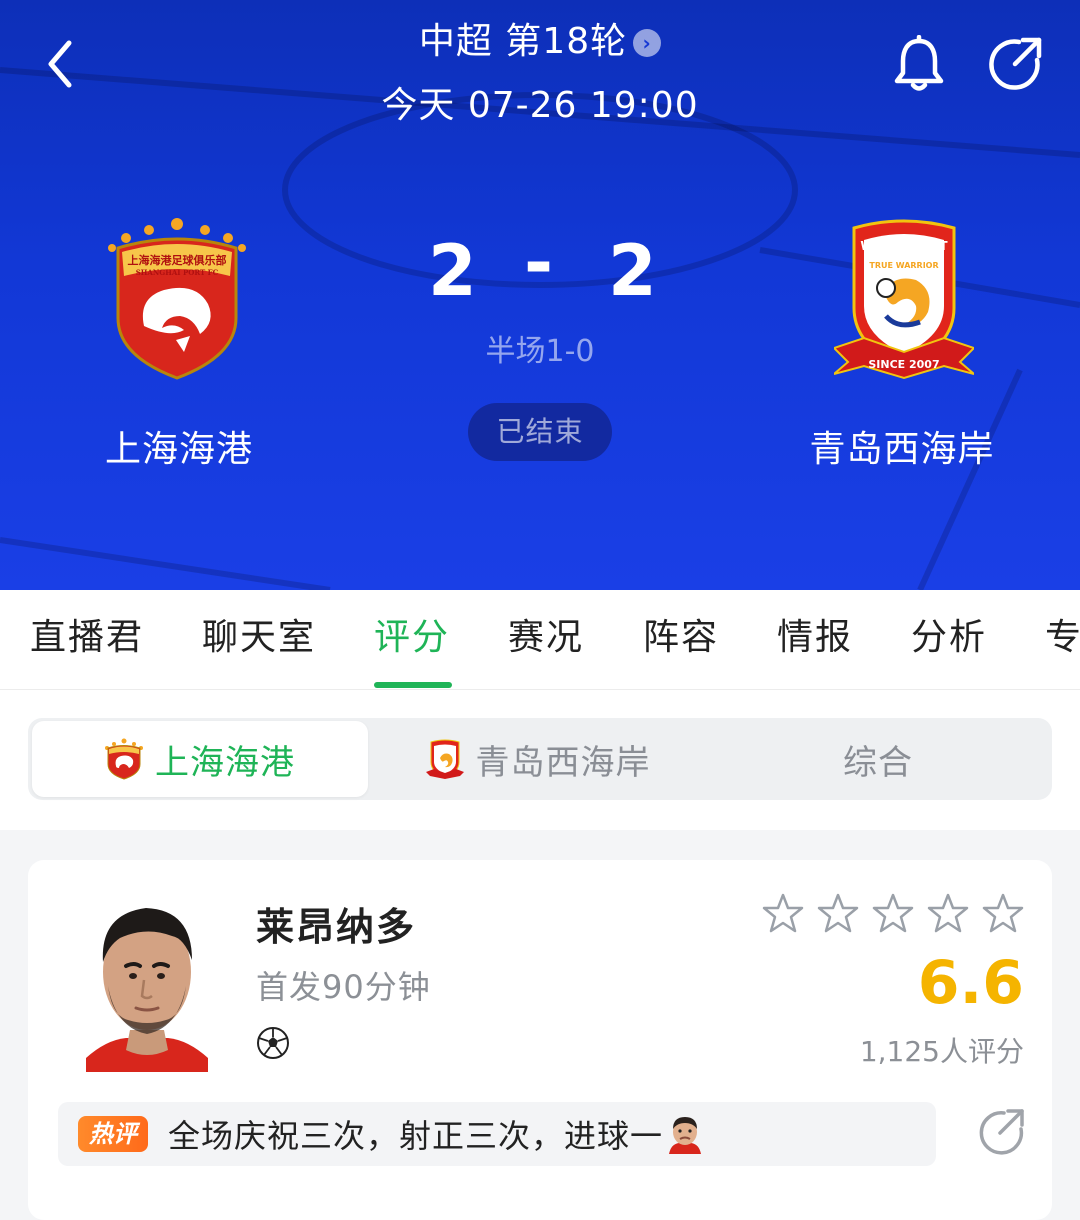  I want to click on tab-more: 专, so click(1062, 634).